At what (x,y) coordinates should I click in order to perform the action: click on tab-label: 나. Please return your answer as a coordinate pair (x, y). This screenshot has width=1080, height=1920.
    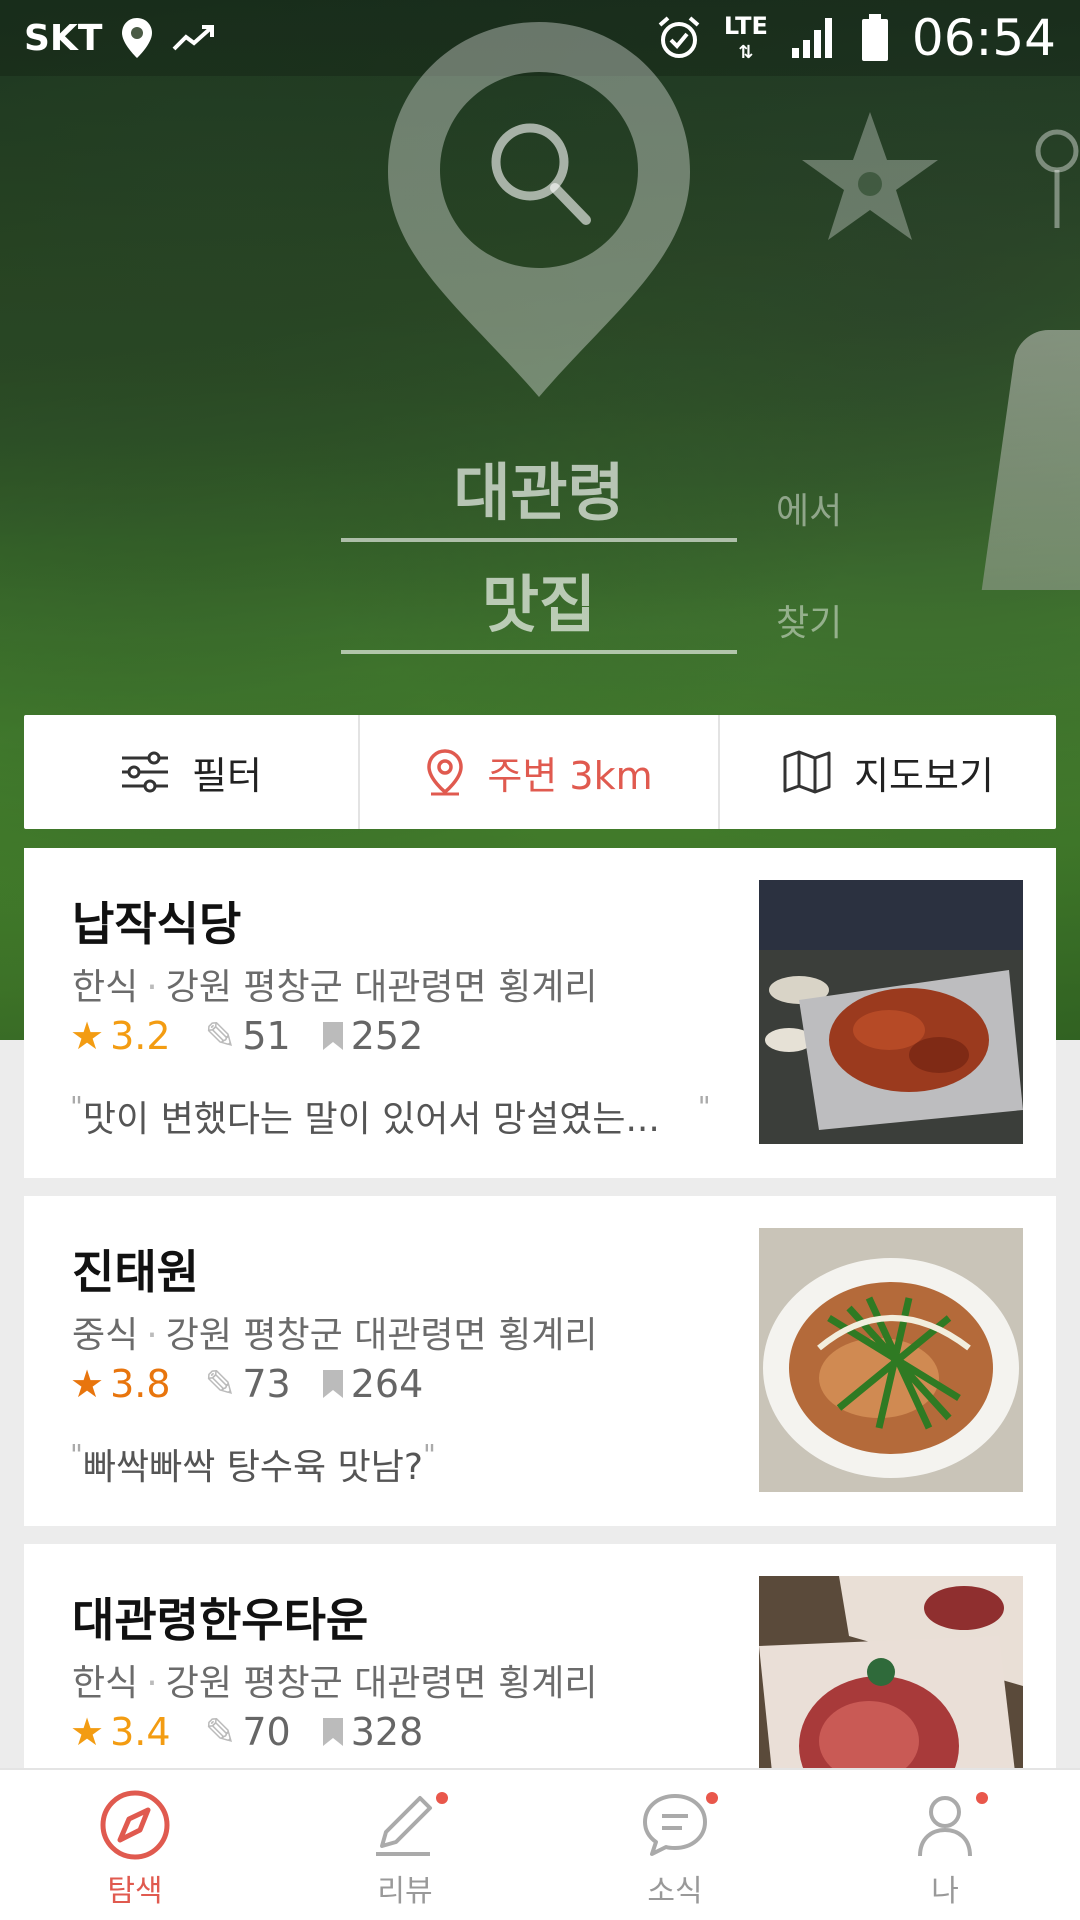
    Looking at the image, I should click on (945, 1891).